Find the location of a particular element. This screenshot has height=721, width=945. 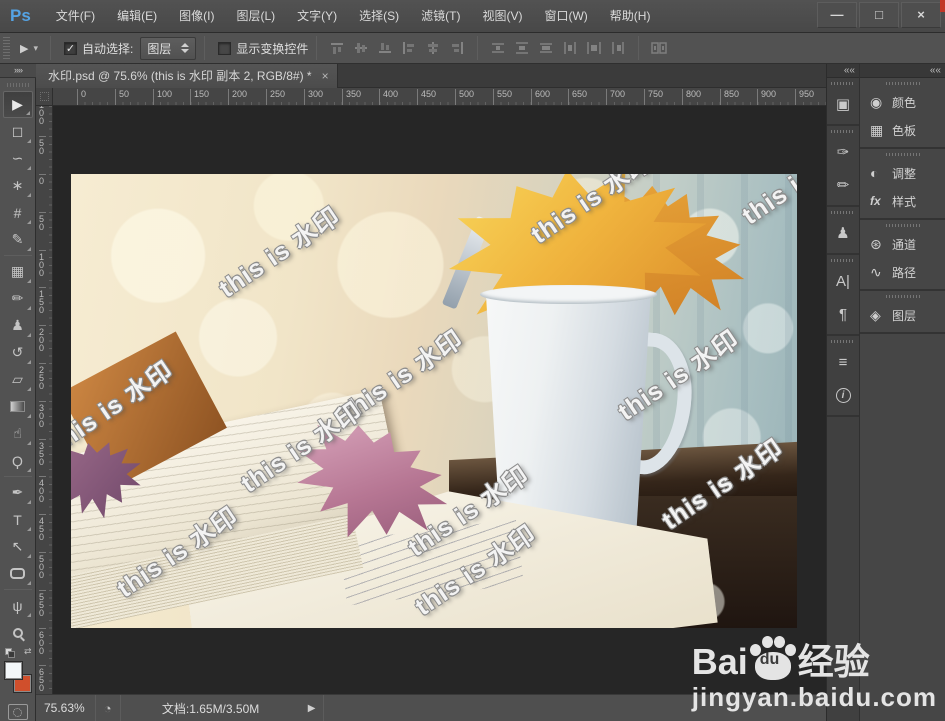

tools-panel-grip is located at coordinates (17, 85).